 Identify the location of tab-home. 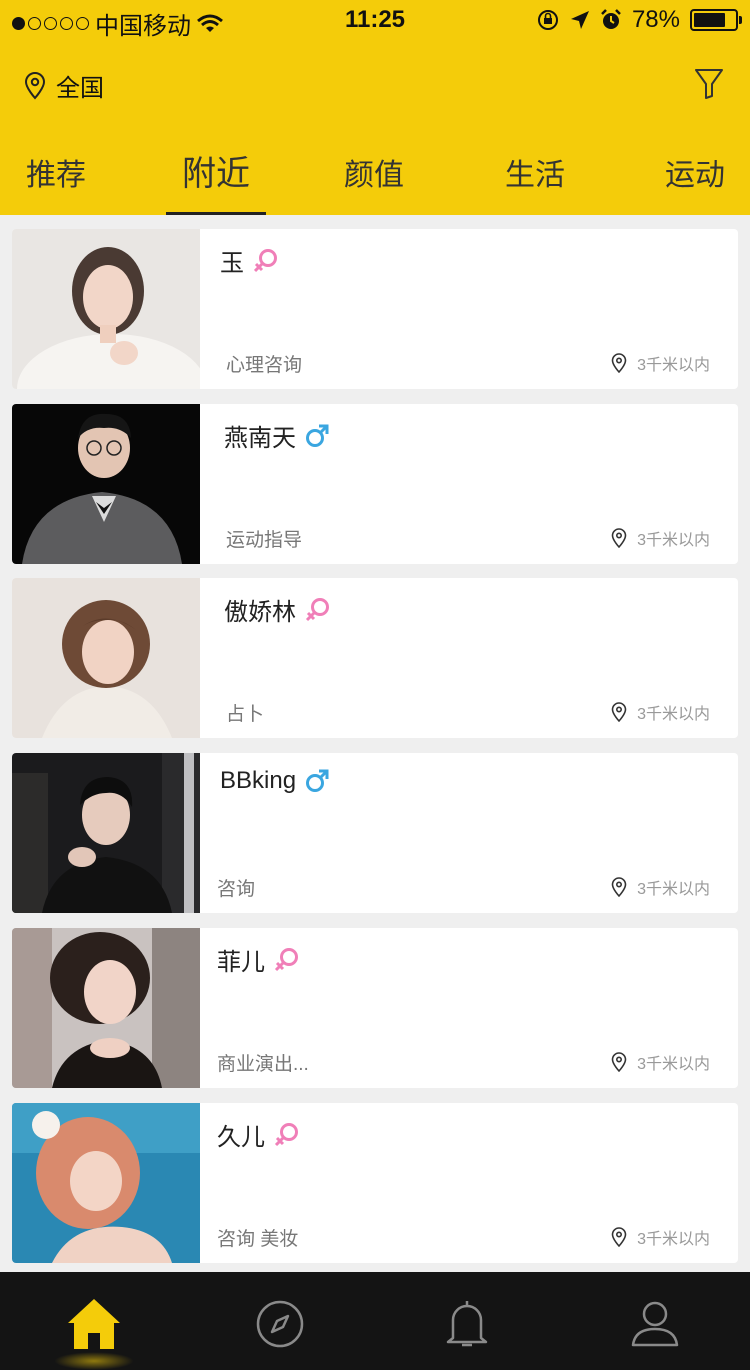
(94, 1324).